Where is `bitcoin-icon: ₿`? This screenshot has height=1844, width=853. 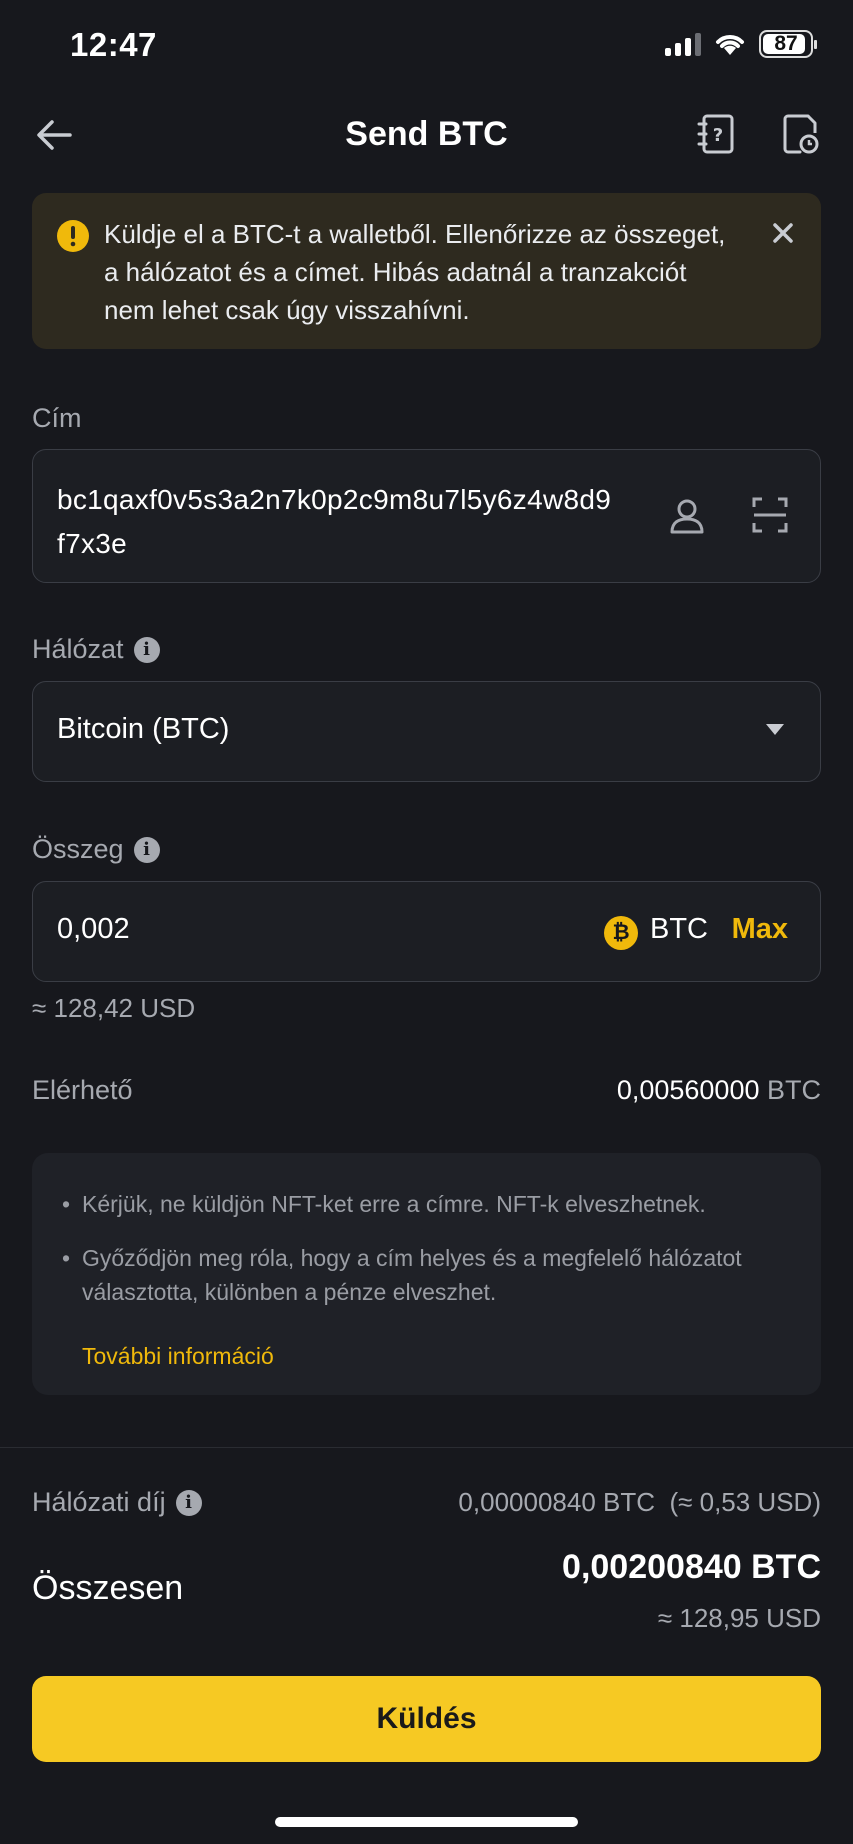
bitcoin-icon: ₿ is located at coordinates (621, 933).